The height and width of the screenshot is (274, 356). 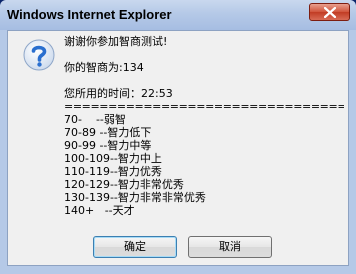 I want to click on ok-button: 确定, so click(x=135, y=247).